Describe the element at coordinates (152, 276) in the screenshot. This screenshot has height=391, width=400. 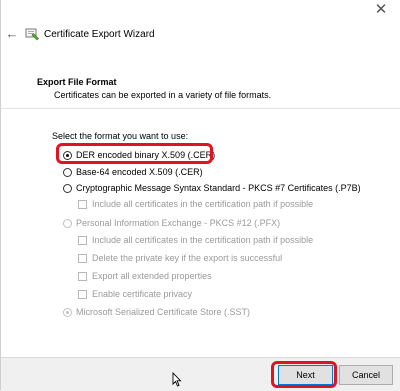
I see `checkbox-pfx-export-props-label: Export all extended properties` at that location.